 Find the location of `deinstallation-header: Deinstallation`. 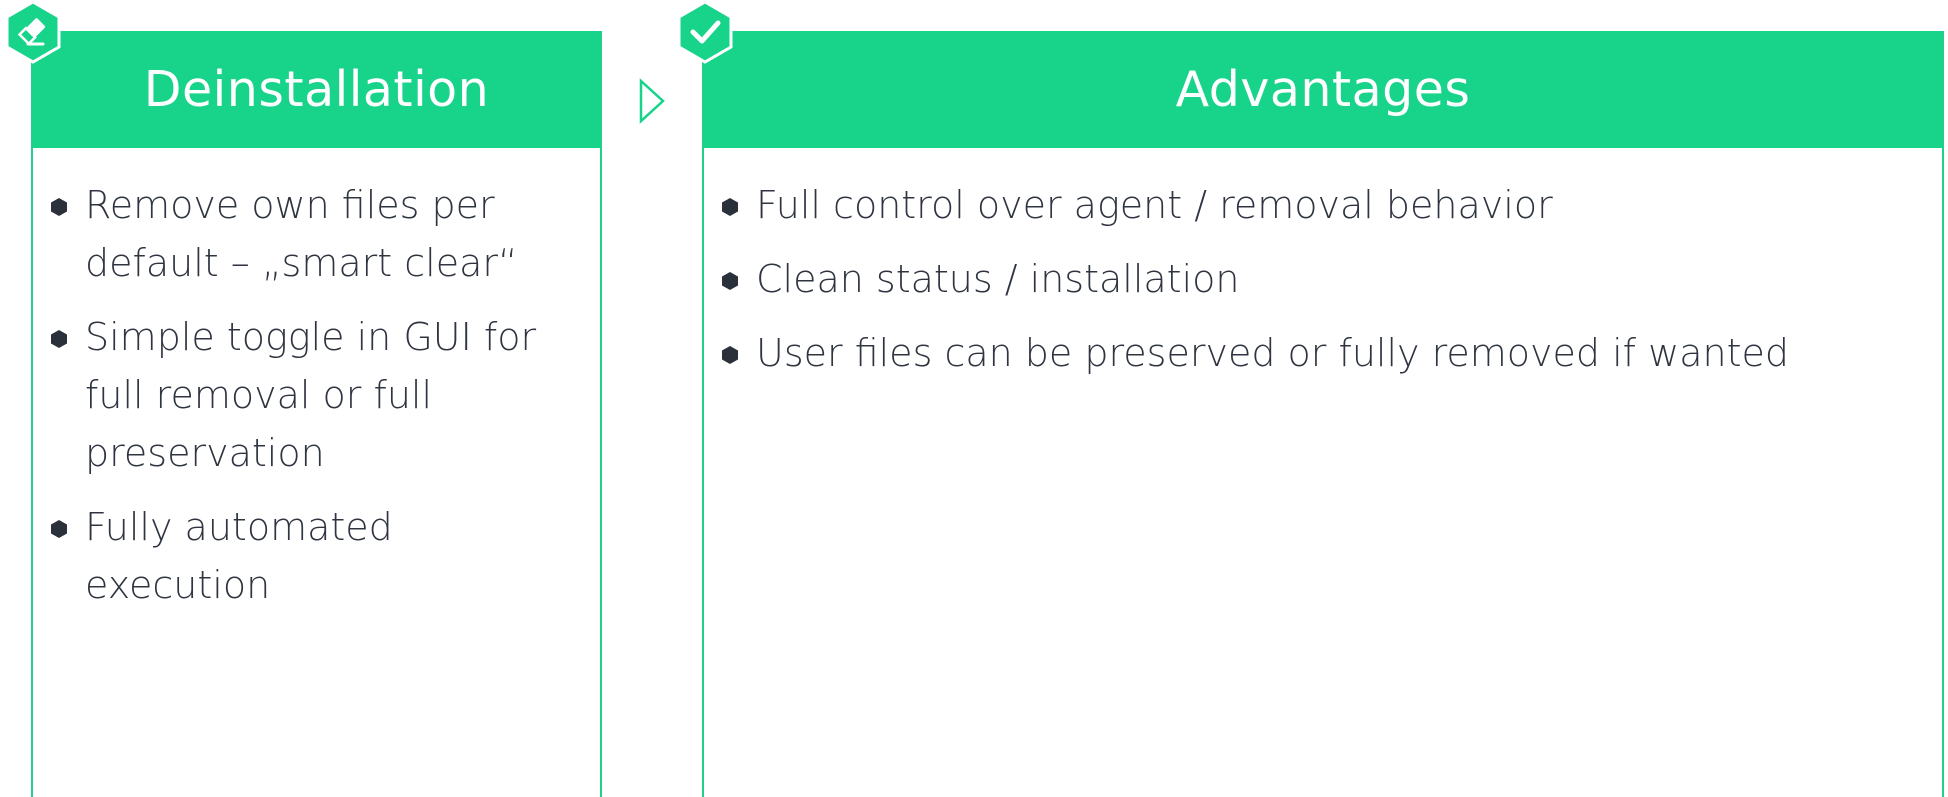

deinstallation-header: Deinstallation is located at coordinates (316, 89).